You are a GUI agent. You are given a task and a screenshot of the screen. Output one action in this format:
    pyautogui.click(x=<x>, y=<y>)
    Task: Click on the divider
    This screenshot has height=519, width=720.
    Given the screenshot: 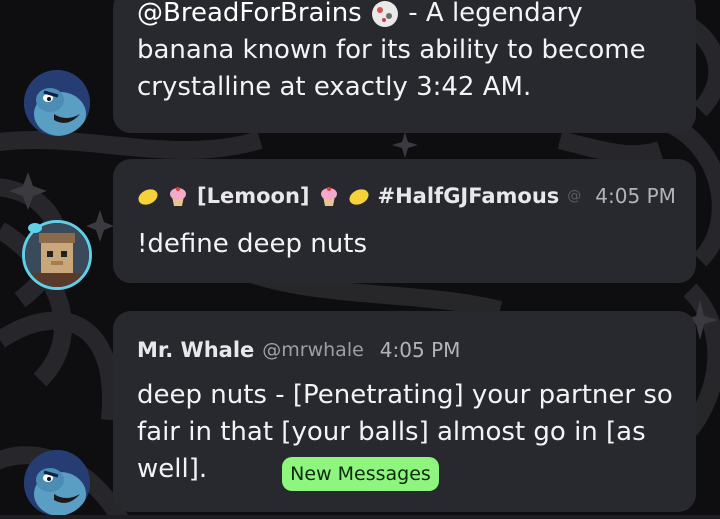 What is the action you would take?
    pyautogui.click(x=360, y=517)
    